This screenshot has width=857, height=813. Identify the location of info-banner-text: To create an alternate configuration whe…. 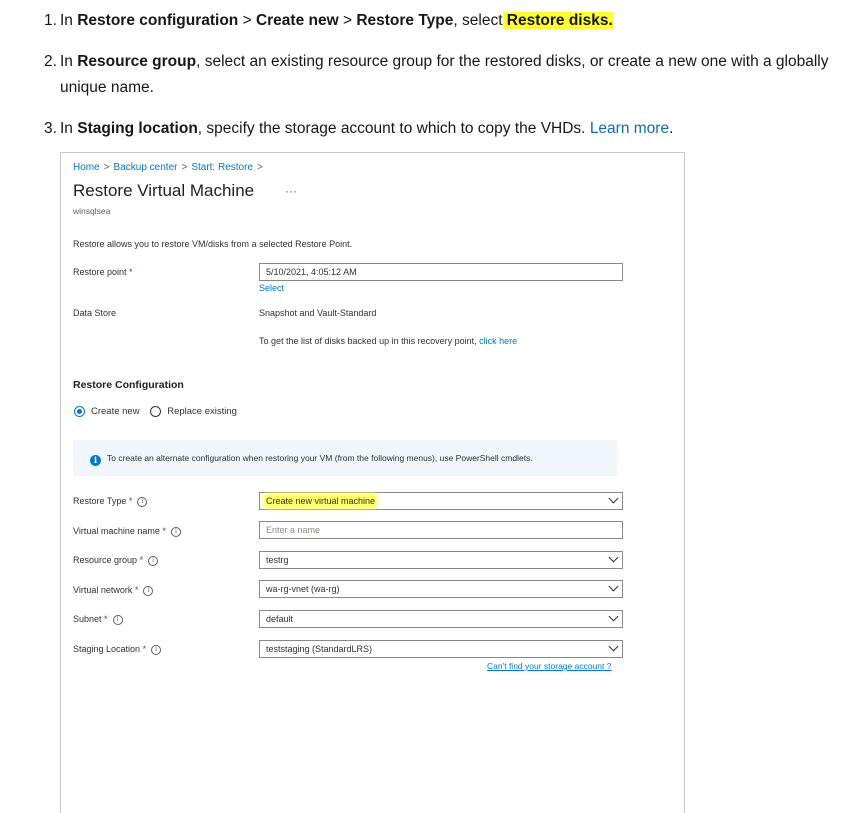
(320, 458).